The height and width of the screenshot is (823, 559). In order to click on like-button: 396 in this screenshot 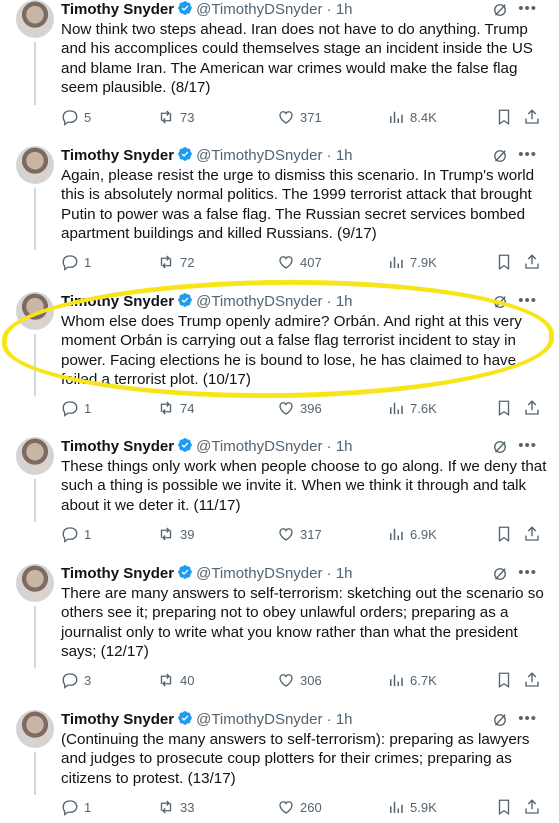, I will do `click(299, 408)`.